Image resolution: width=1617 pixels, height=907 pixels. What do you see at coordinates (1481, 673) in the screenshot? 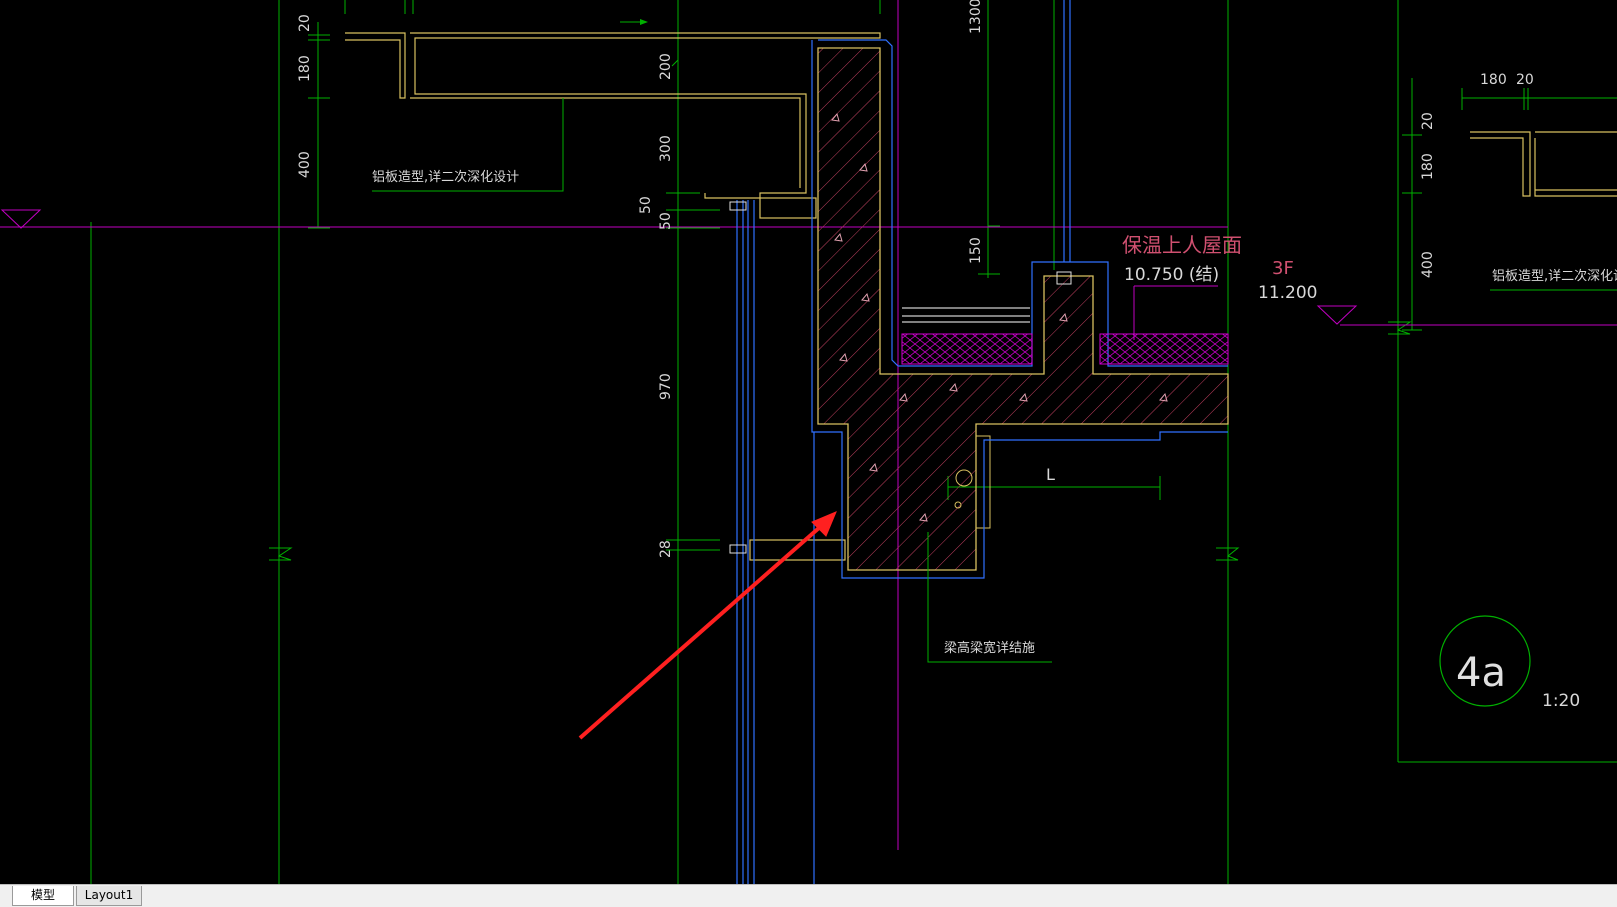
I see `detail-number: 4a` at bounding box center [1481, 673].